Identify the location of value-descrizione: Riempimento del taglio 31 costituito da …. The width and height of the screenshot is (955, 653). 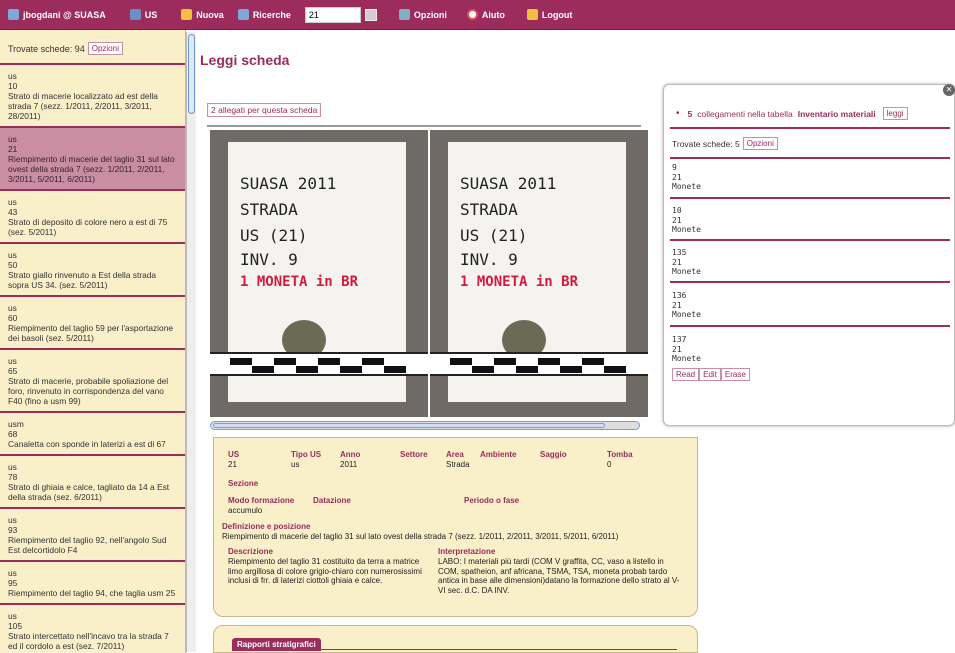
(325, 571).